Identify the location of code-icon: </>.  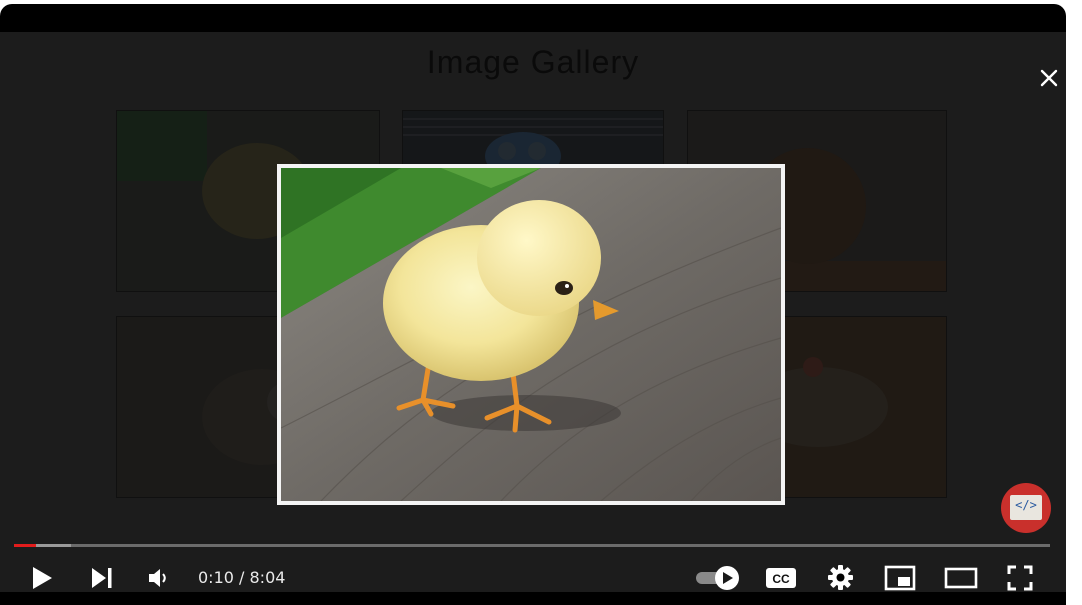
(1026, 507).